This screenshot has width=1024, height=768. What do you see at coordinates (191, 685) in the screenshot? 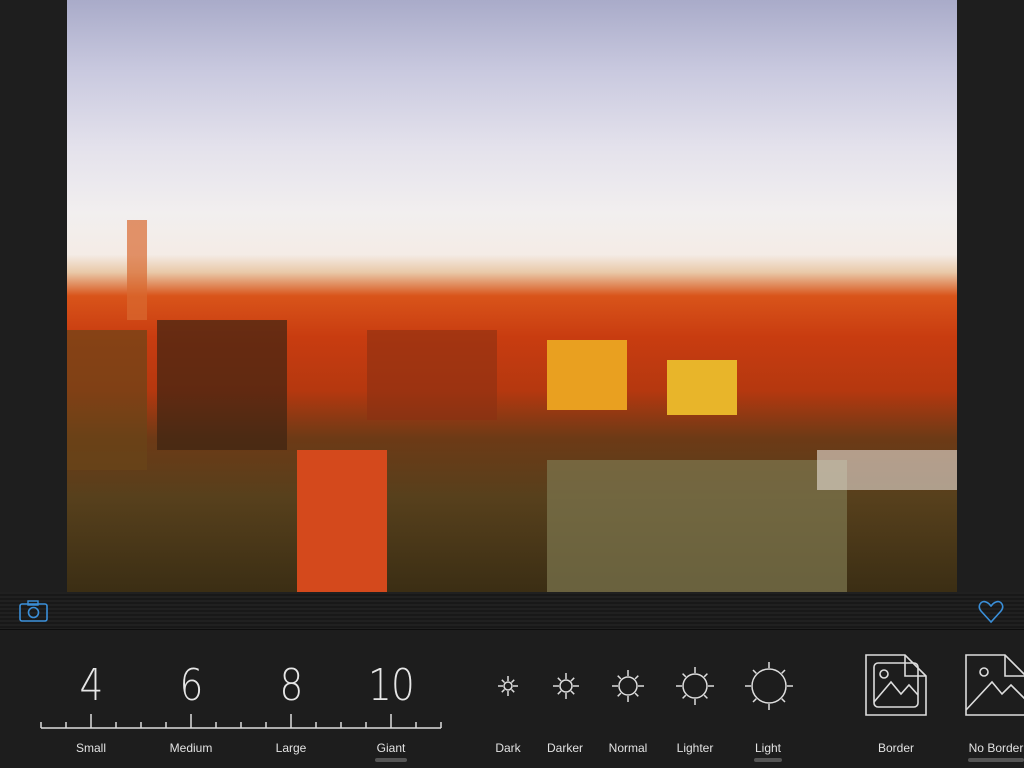
I see `size-6: 6` at bounding box center [191, 685].